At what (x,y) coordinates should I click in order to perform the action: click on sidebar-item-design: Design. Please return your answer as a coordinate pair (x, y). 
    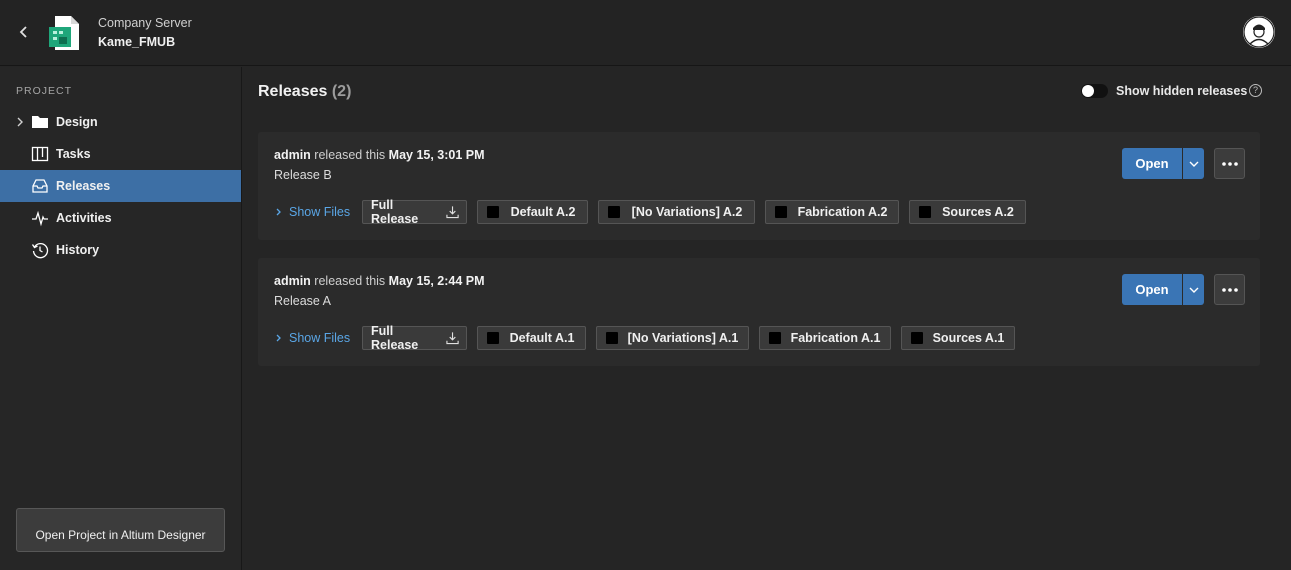
    Looking at the image, I should click on (120, 122).